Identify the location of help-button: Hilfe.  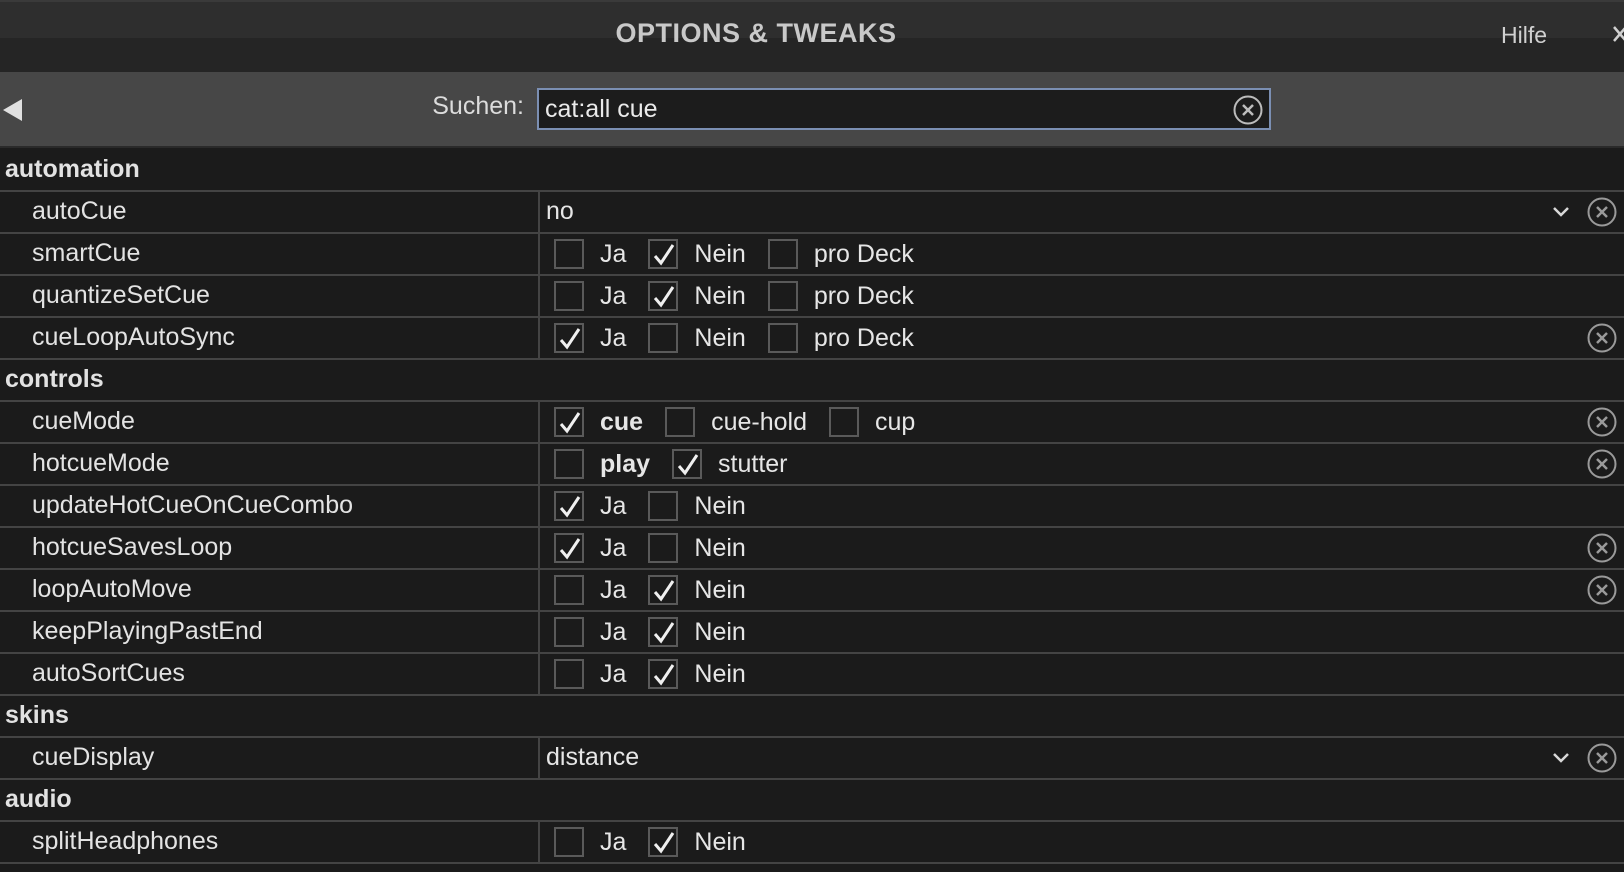
(1524, 35).